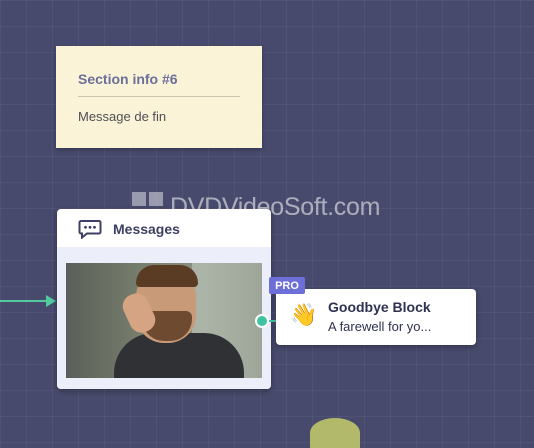 This screenshot has width=534, height=448. Describe the element at coordinates (275, 207) in the screenshot. I see `watermark-text: DVDVideoSoft.com` at that location.